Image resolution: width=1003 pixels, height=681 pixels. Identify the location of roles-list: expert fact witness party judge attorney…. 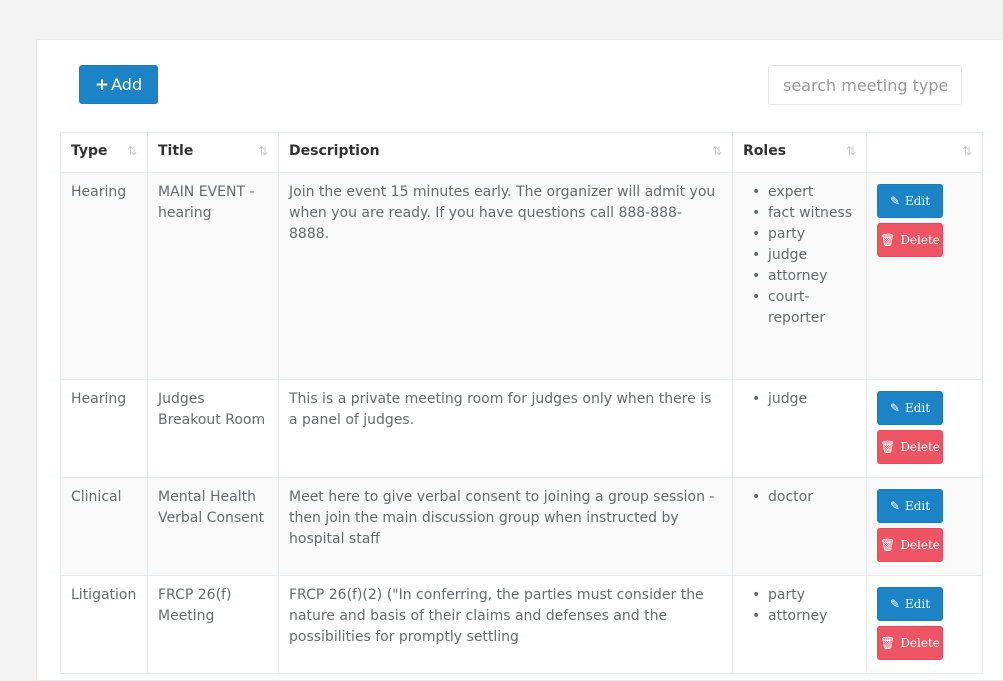
(799, 255).